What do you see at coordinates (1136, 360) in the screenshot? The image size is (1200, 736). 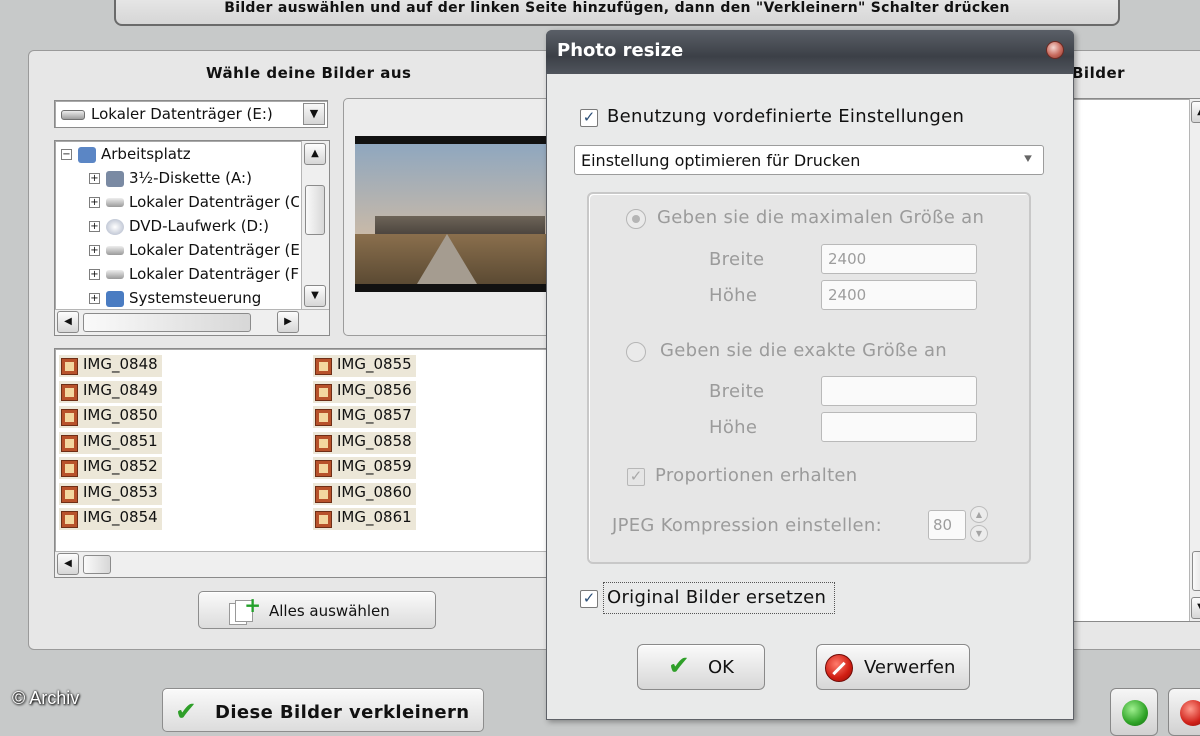 I see `selected-images-list: ▲ ▼` at bounding box center [1136, 360].